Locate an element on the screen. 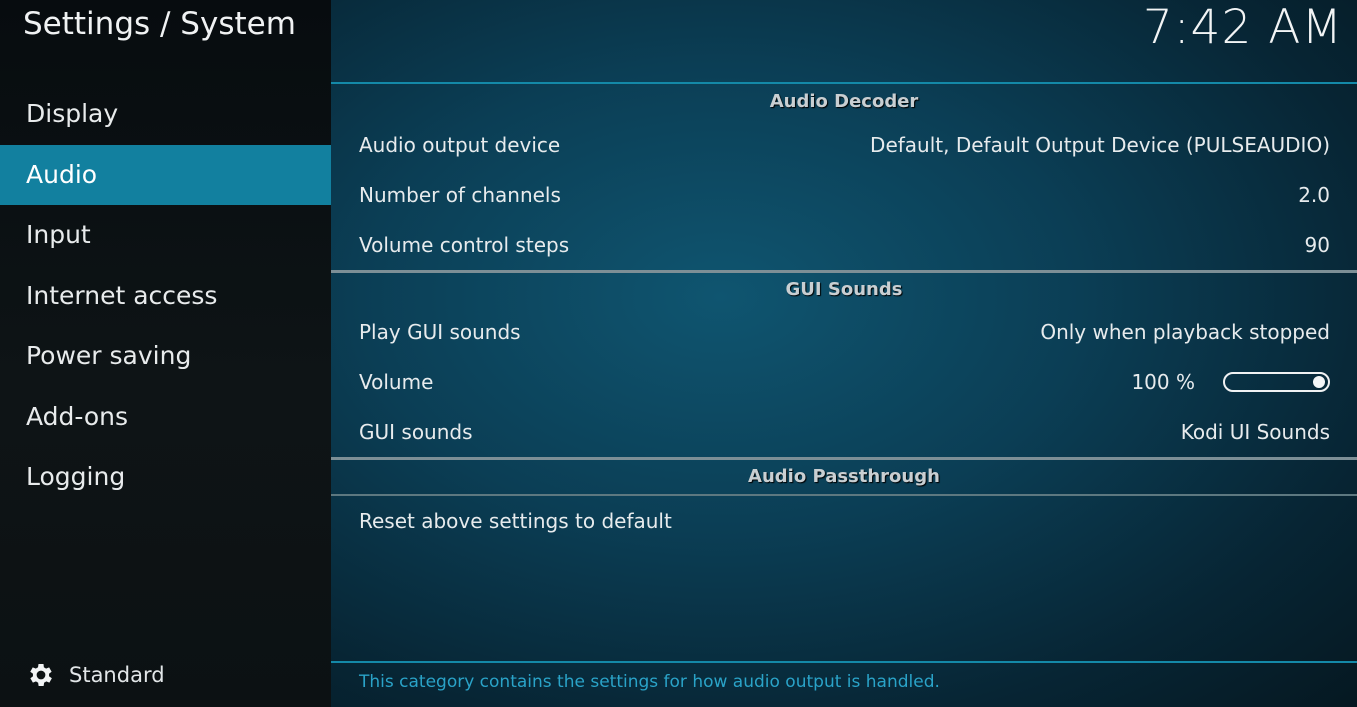 The width and height of the screenshot is (1357, 707). setting-volume: Volume 100 % is located at coordinates (844, 382).